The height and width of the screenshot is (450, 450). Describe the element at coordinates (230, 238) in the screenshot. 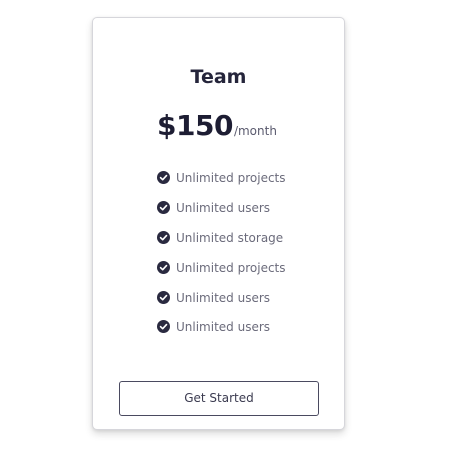

I see `feature-label: Unlimited storage` at that location.